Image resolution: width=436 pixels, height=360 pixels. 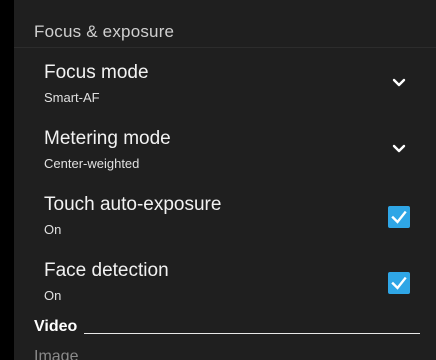 I want to click on setting-value: Smart-AF, so click(x=72, y=97).